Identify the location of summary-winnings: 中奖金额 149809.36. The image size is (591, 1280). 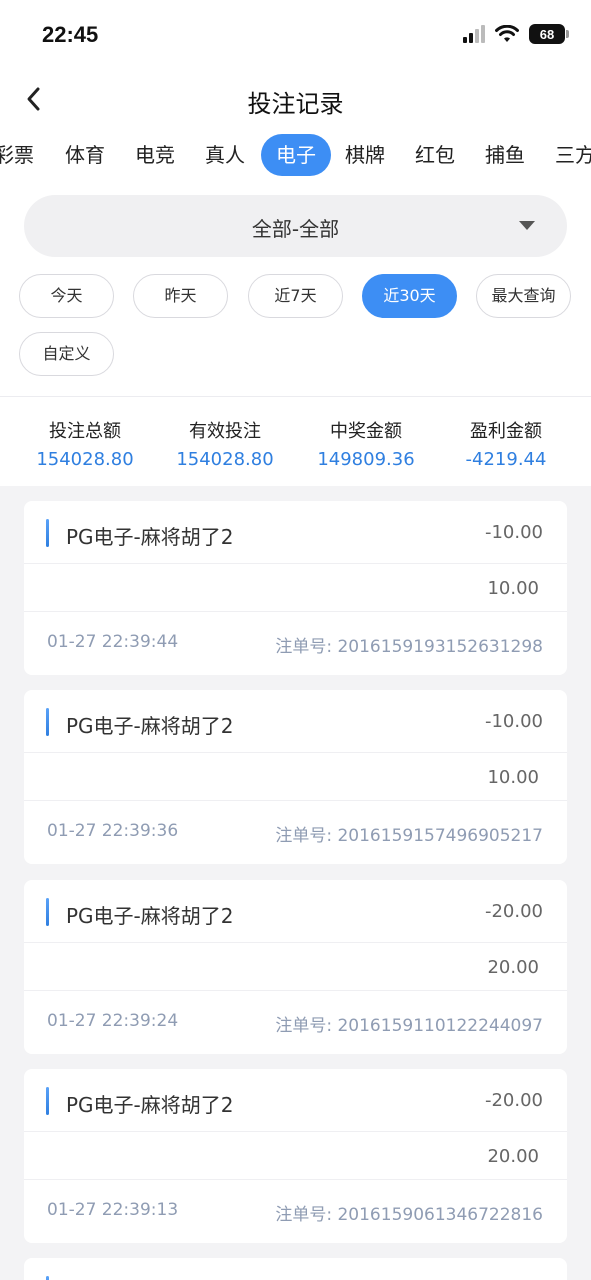
(366, 443).